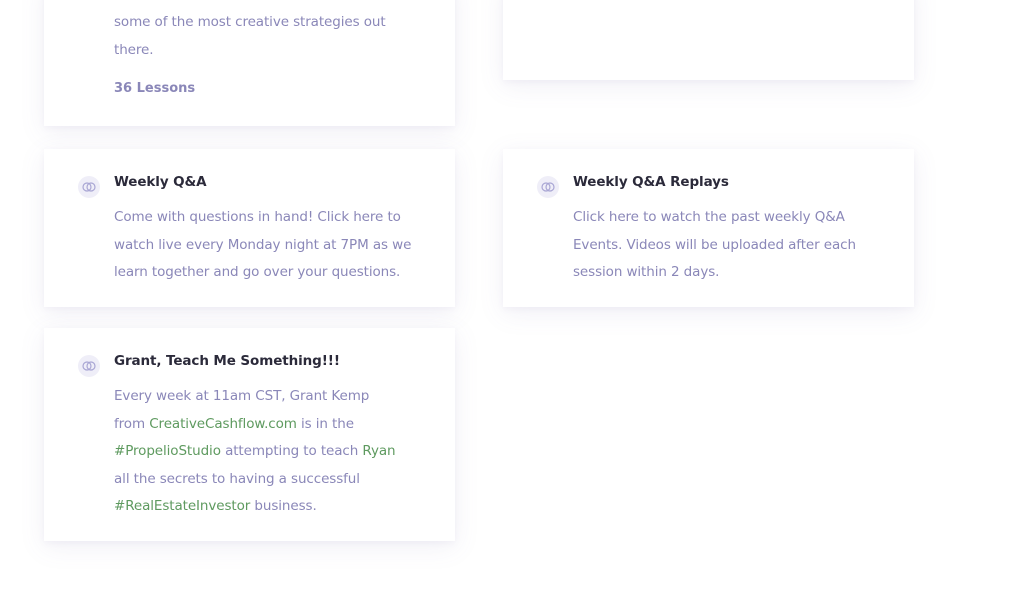 The width and height of the screenshot is (1024, 600). Describe the element at coordinates (223, 424) in the screenshot. I see `site-link: CreativeCashflow.com` at that location.